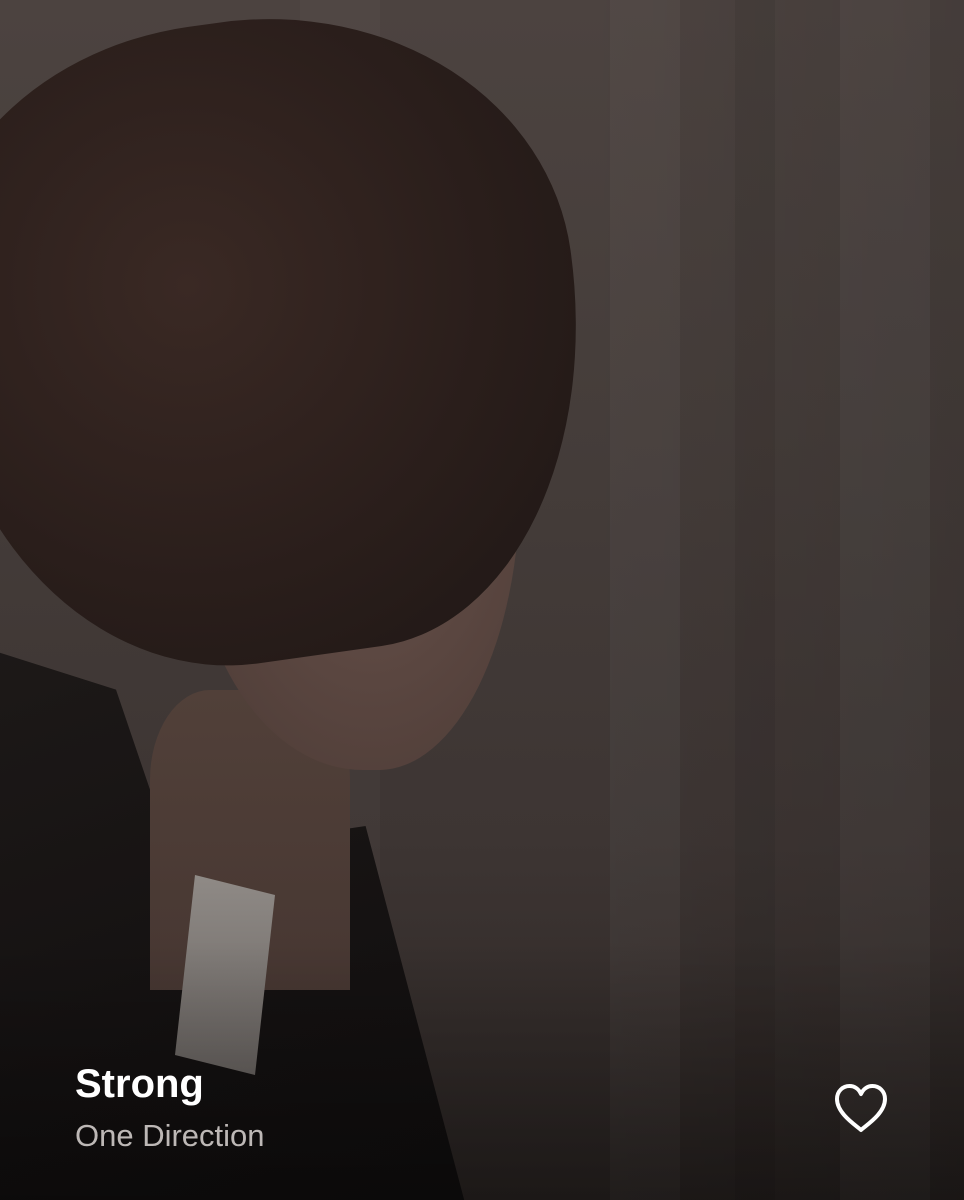 This screenshot has width=964, height=1200. I want to click on track-artist: One Direction, so click(419, 1136).